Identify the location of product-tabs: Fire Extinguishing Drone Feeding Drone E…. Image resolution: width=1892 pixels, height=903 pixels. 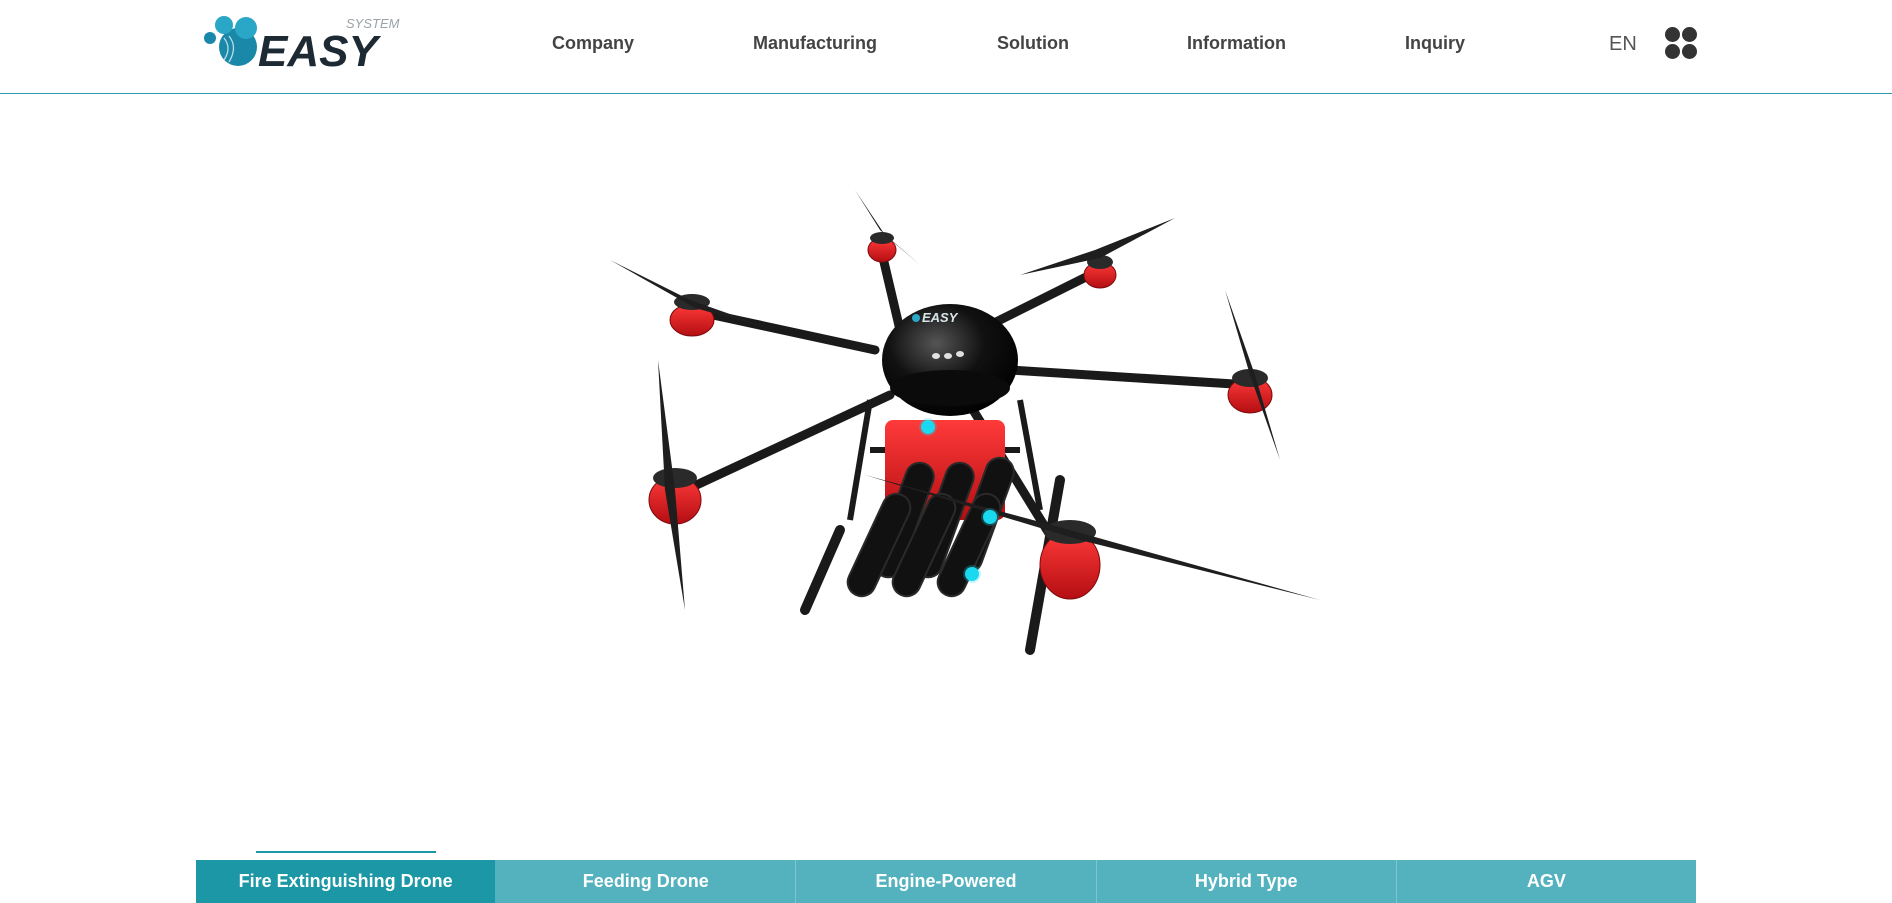
(946, 881).